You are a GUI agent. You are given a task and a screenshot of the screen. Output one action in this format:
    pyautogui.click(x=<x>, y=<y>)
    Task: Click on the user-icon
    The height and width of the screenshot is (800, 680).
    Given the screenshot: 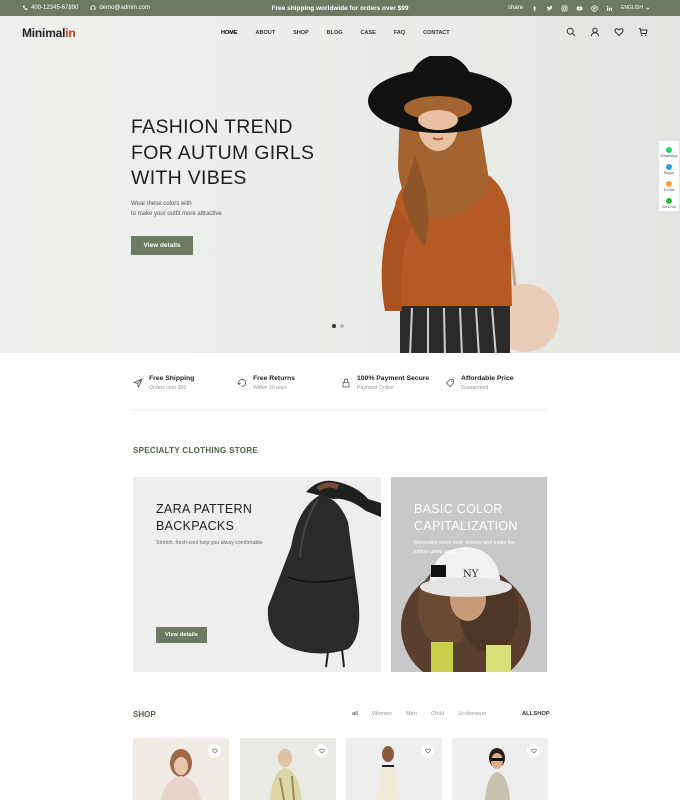 What is the action you would take?
    pyautogui.click(x=595, y=32)
    